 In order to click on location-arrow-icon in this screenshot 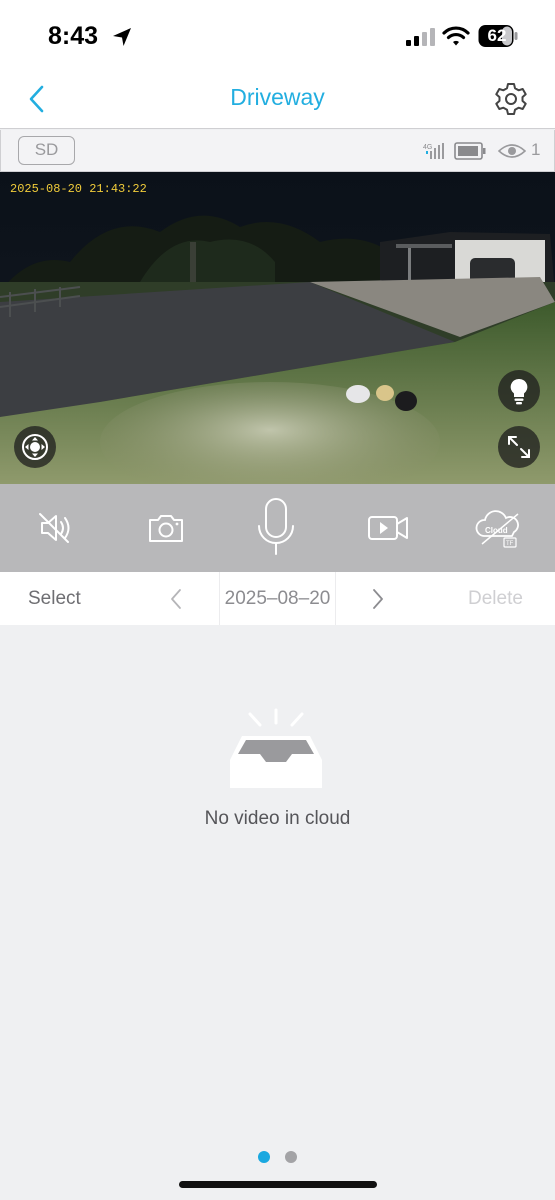, I will do `click(122, 37)`.